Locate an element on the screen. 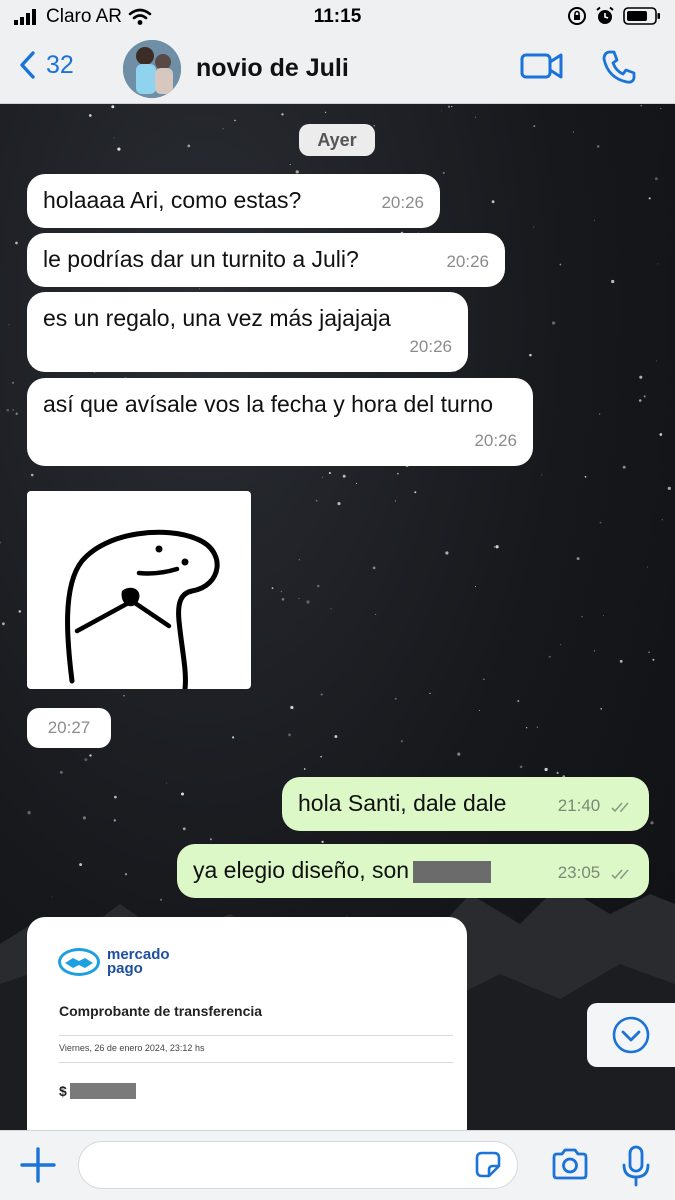  receipt-amount: $ is located at coordinates (97, 1091).